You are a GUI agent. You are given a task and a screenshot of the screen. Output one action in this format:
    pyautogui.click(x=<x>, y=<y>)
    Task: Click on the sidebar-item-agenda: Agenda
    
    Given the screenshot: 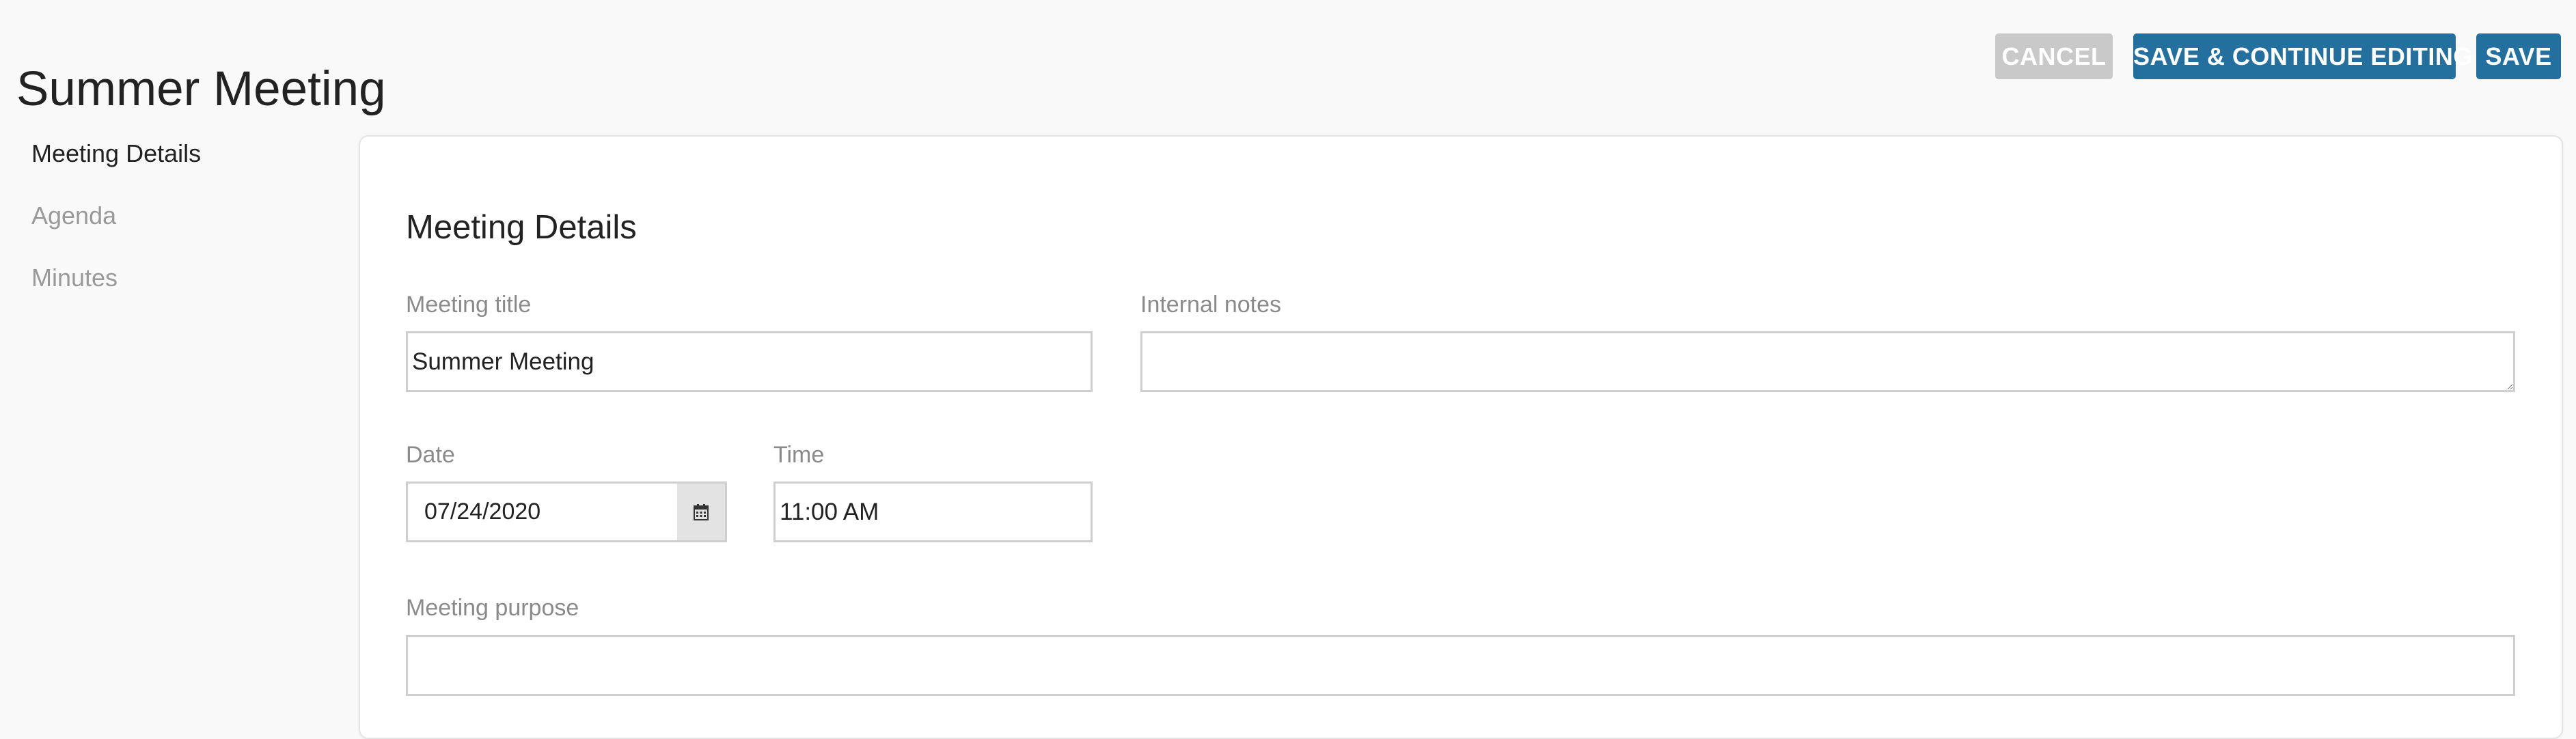 What is the action you would take?
    pyautogui.click(x=116, y=215)
    